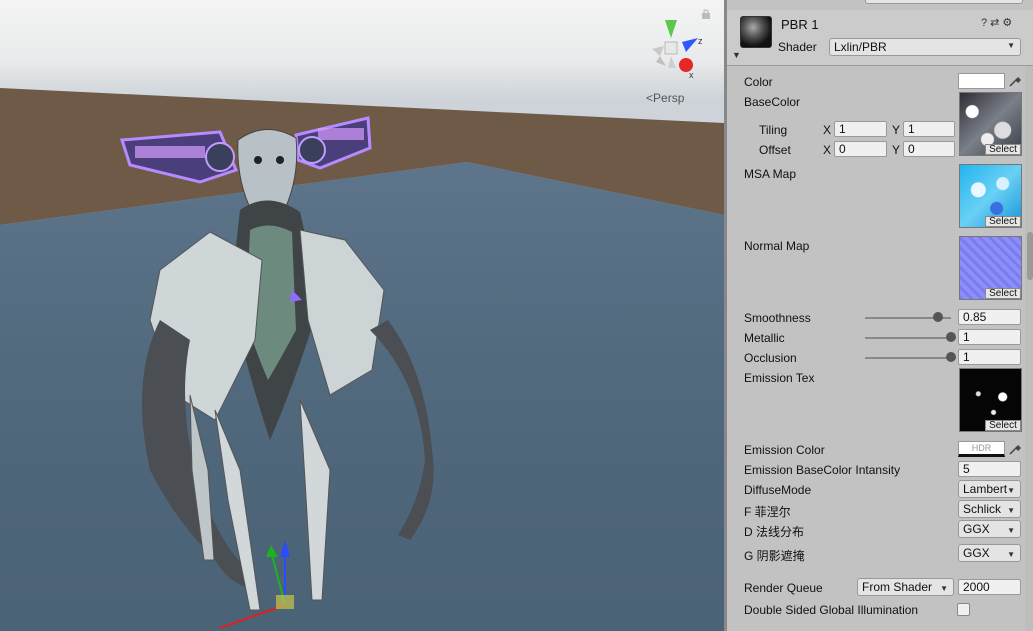  I want to click on base-color-texture: Select, so click(990, 124).